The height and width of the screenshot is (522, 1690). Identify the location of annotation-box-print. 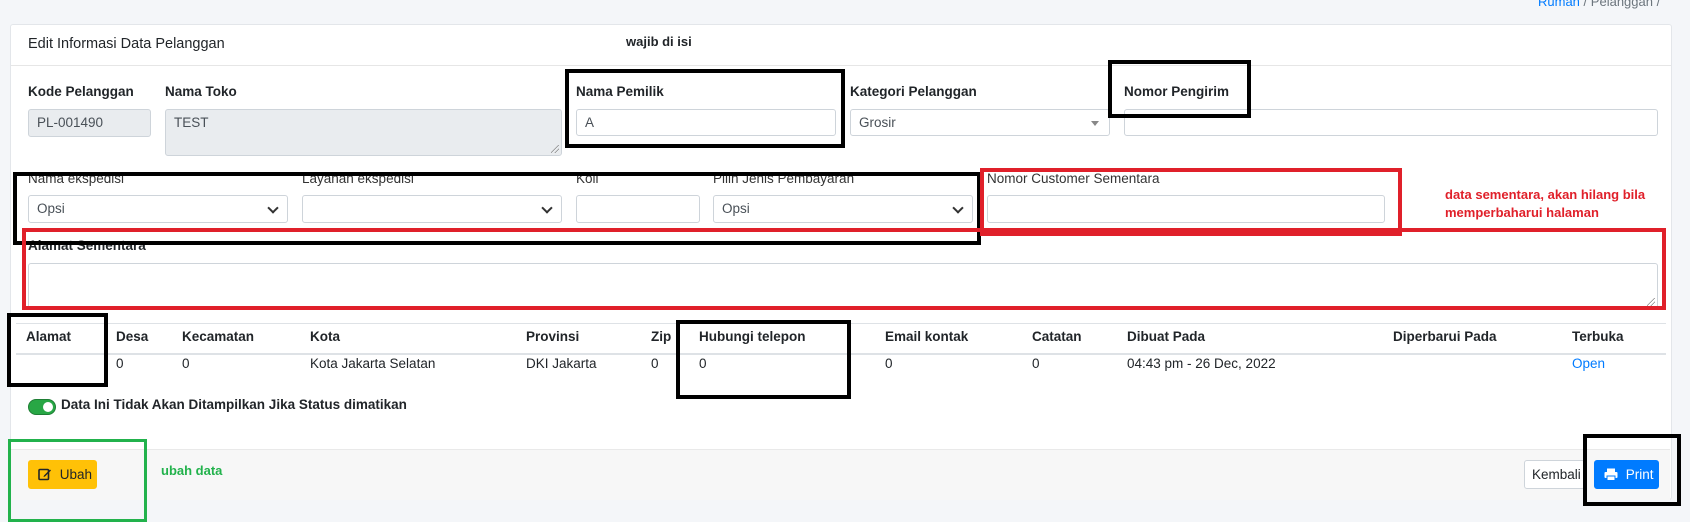
(1632, 470).